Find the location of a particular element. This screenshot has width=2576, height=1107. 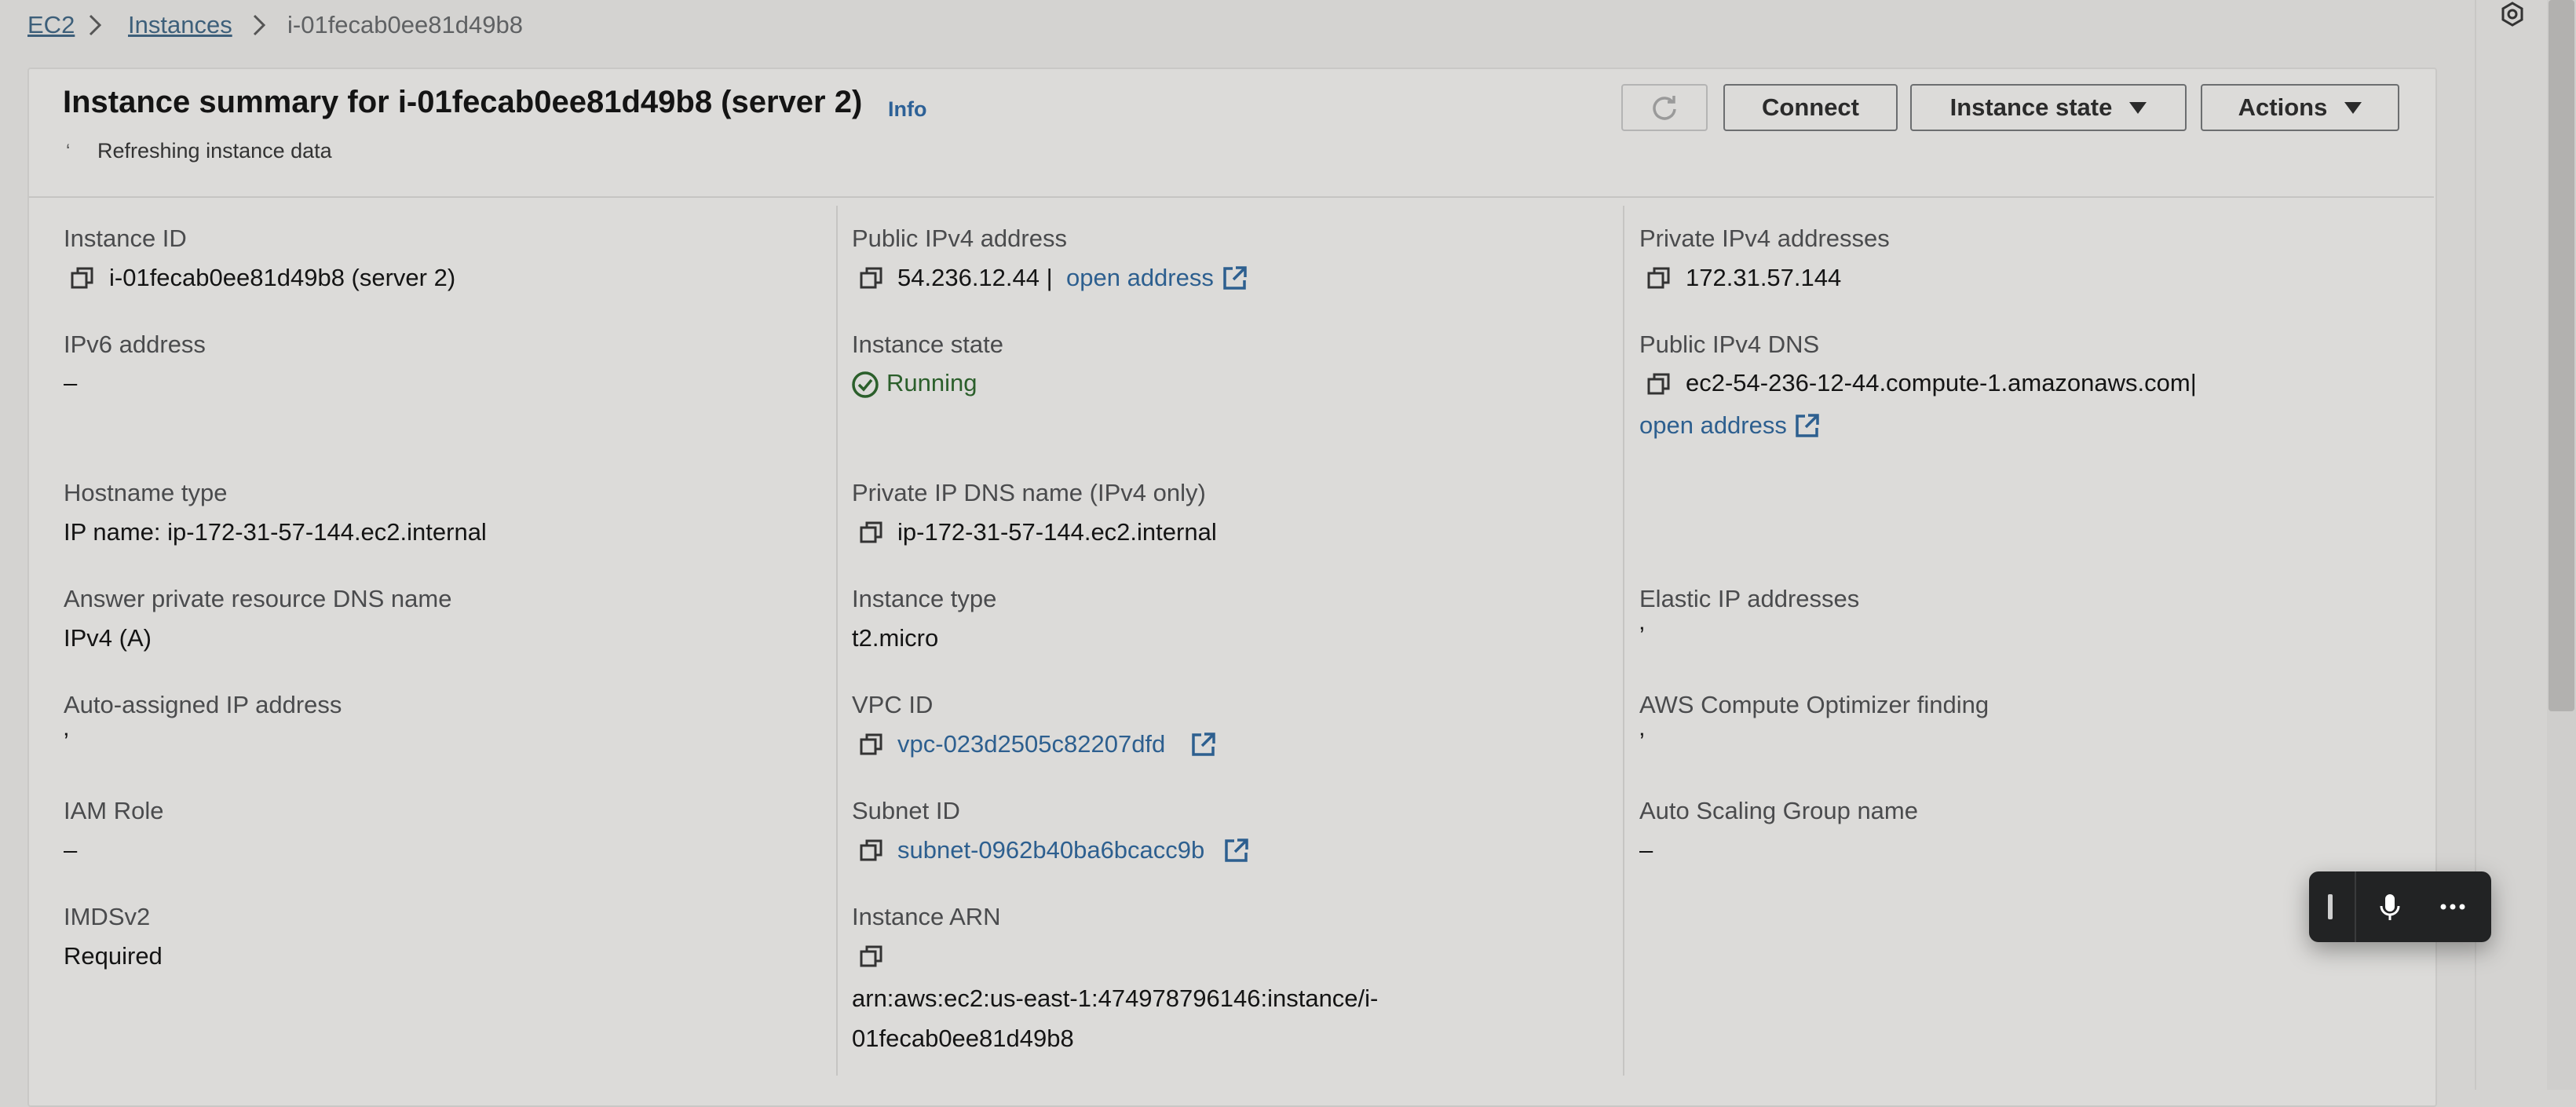

floating-voice-toolbar is located at coordinates (2400, 906).